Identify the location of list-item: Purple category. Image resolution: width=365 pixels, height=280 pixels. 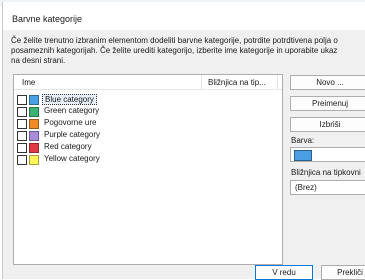
(117, 135).